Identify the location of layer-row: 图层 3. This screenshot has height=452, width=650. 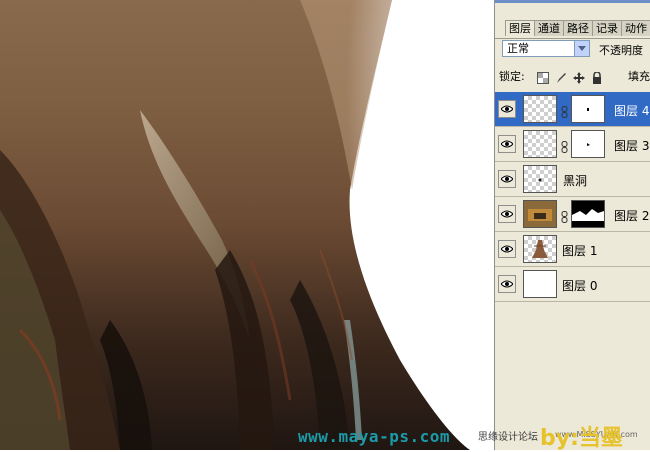
(572, 144).